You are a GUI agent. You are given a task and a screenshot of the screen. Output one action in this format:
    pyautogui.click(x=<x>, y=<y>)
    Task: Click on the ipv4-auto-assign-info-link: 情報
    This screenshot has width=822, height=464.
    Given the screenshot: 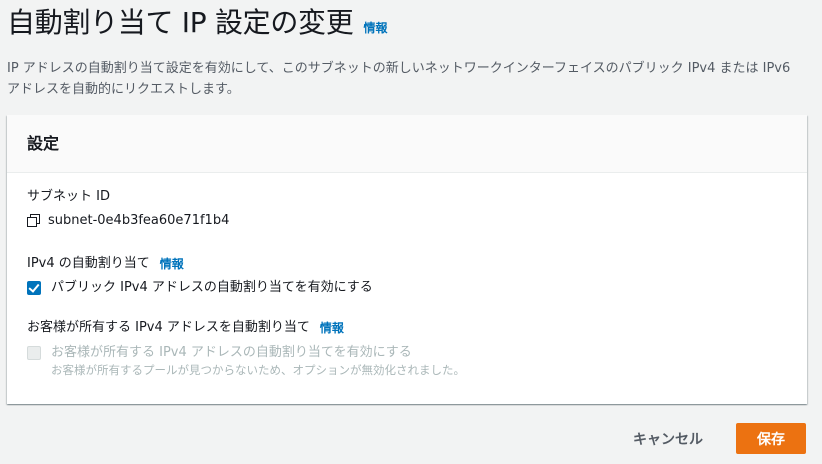 What is the action you would take?
    pyautogui.click(x=172, y=264)
    